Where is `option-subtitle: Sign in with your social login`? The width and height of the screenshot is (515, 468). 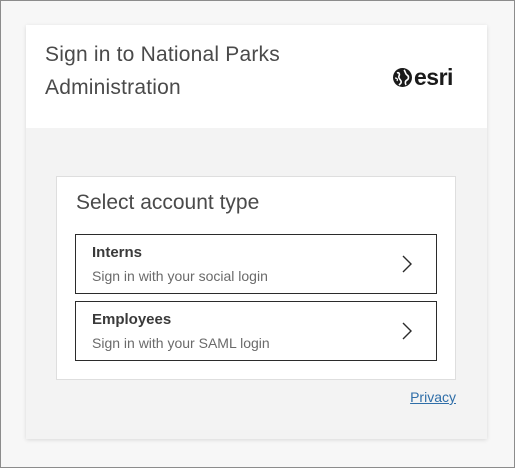 option-subtitle: Sign in with your social login is located at coordinates (180, 276).